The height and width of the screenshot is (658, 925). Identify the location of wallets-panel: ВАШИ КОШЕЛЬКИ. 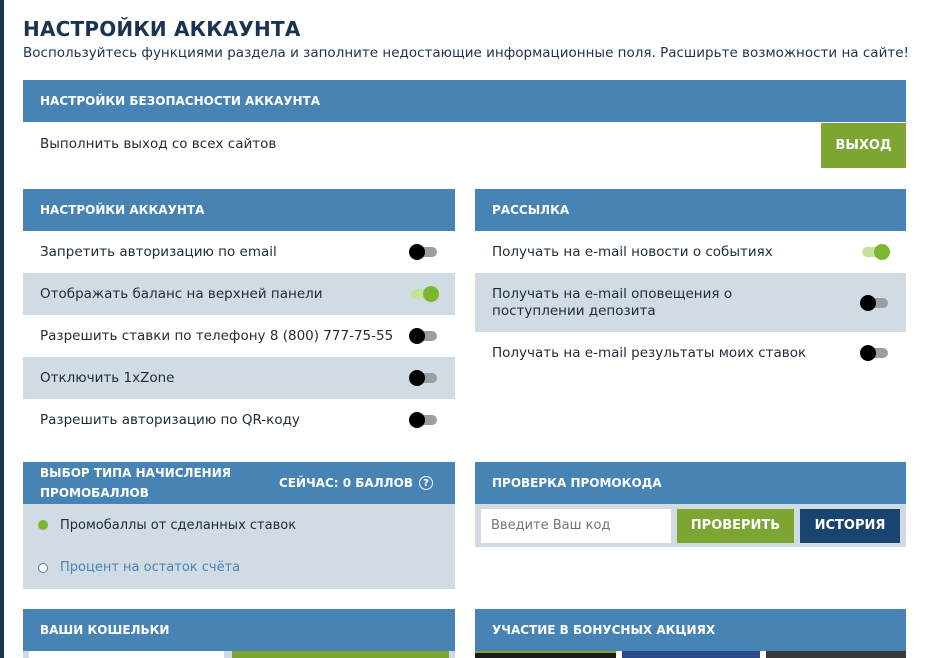
(239, 633).